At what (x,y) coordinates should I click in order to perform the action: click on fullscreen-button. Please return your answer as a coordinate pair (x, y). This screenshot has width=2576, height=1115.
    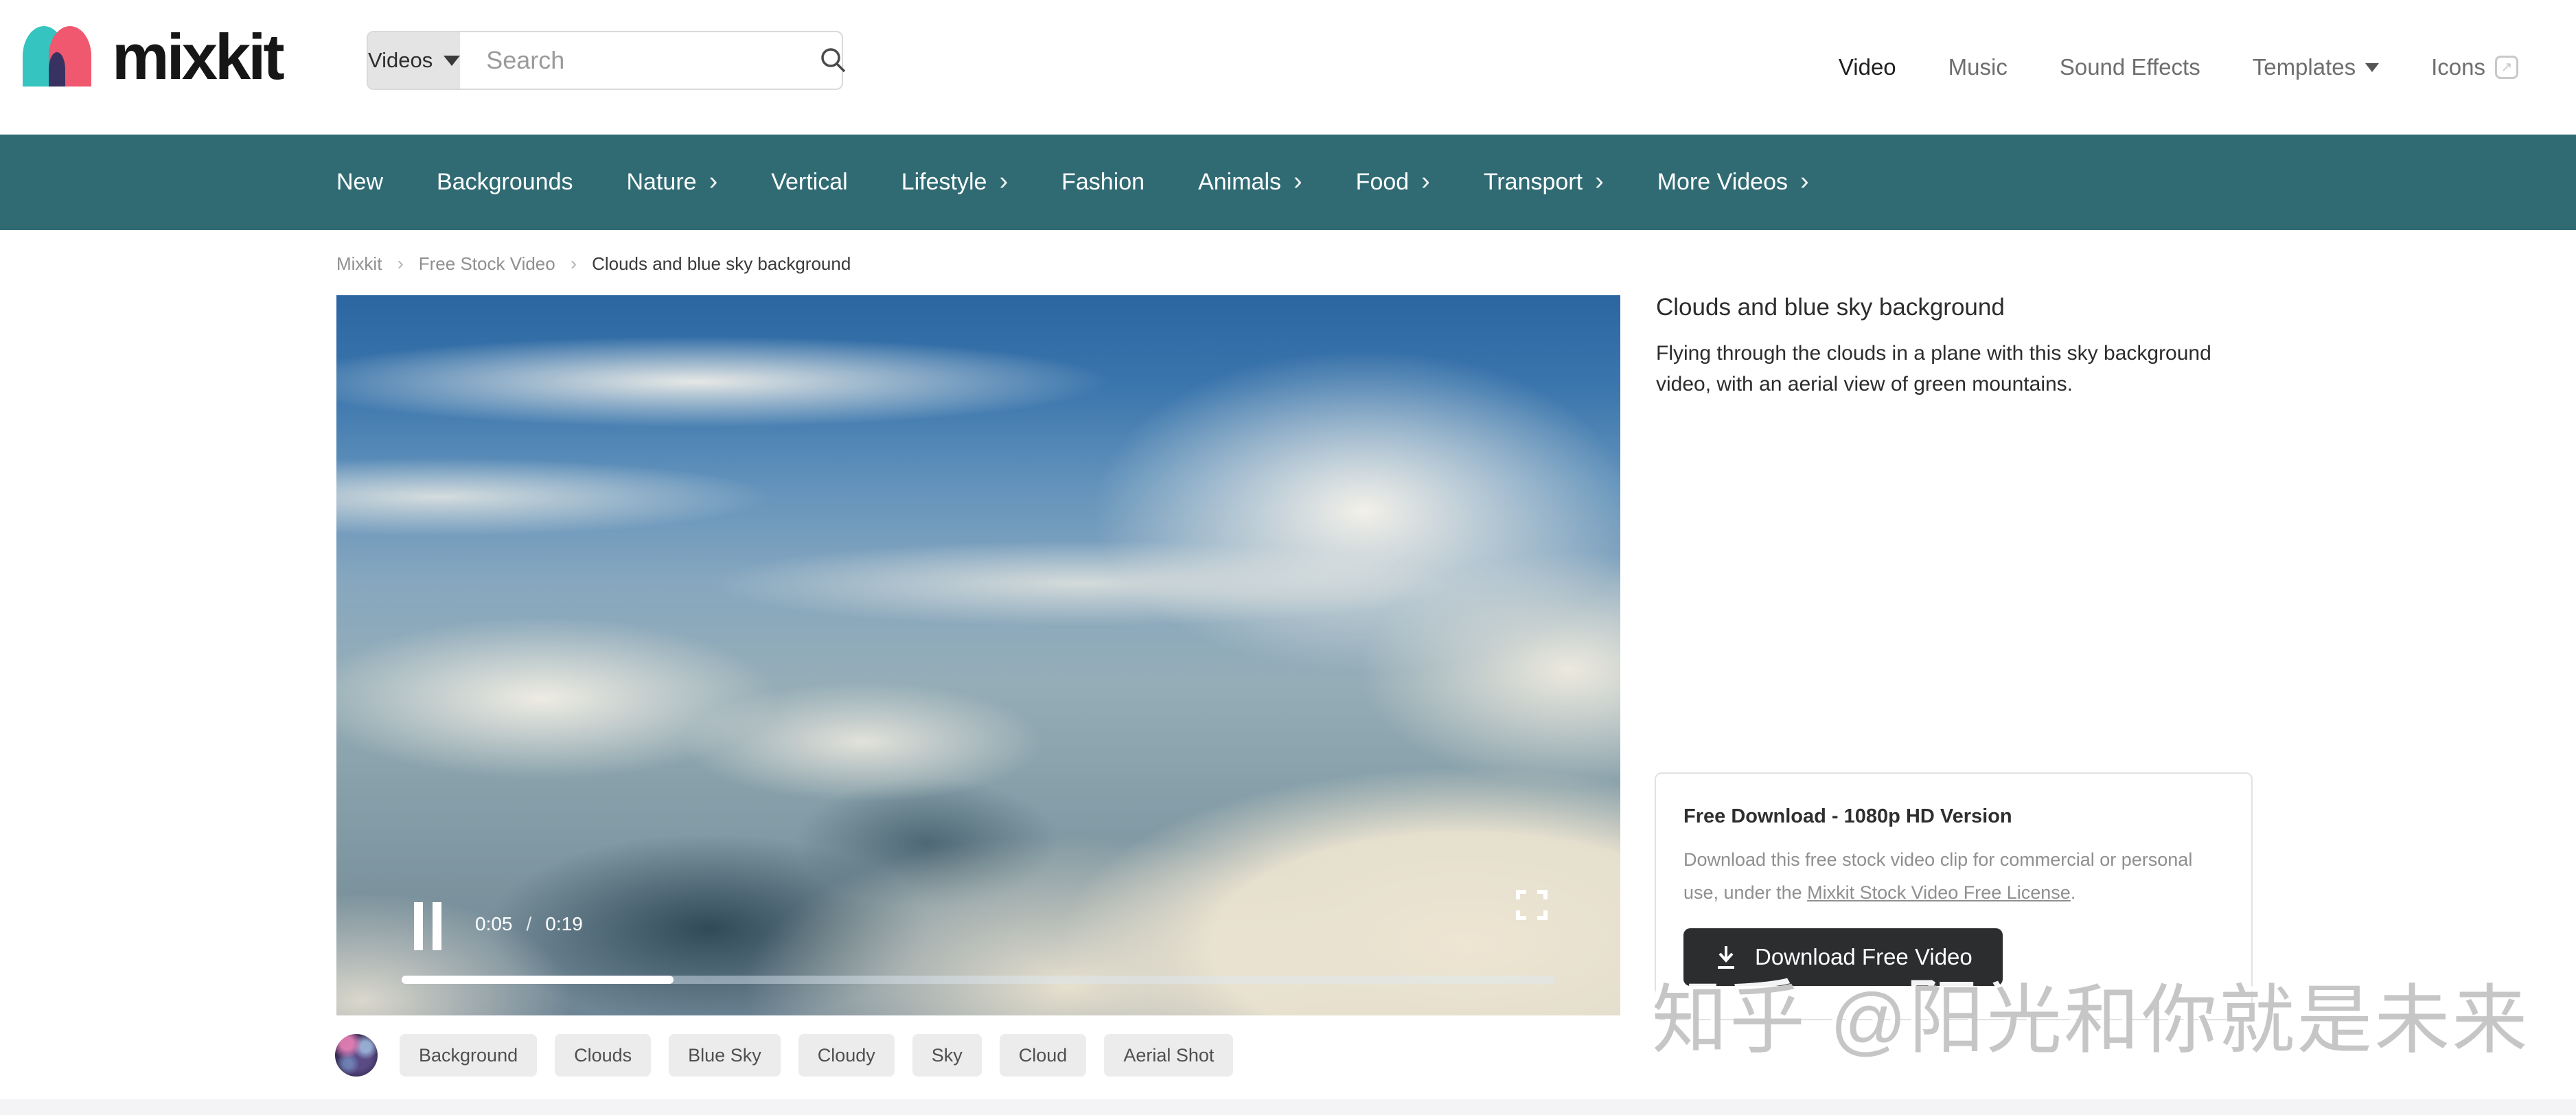
    Looking at the image, I should click on (1532, 905).